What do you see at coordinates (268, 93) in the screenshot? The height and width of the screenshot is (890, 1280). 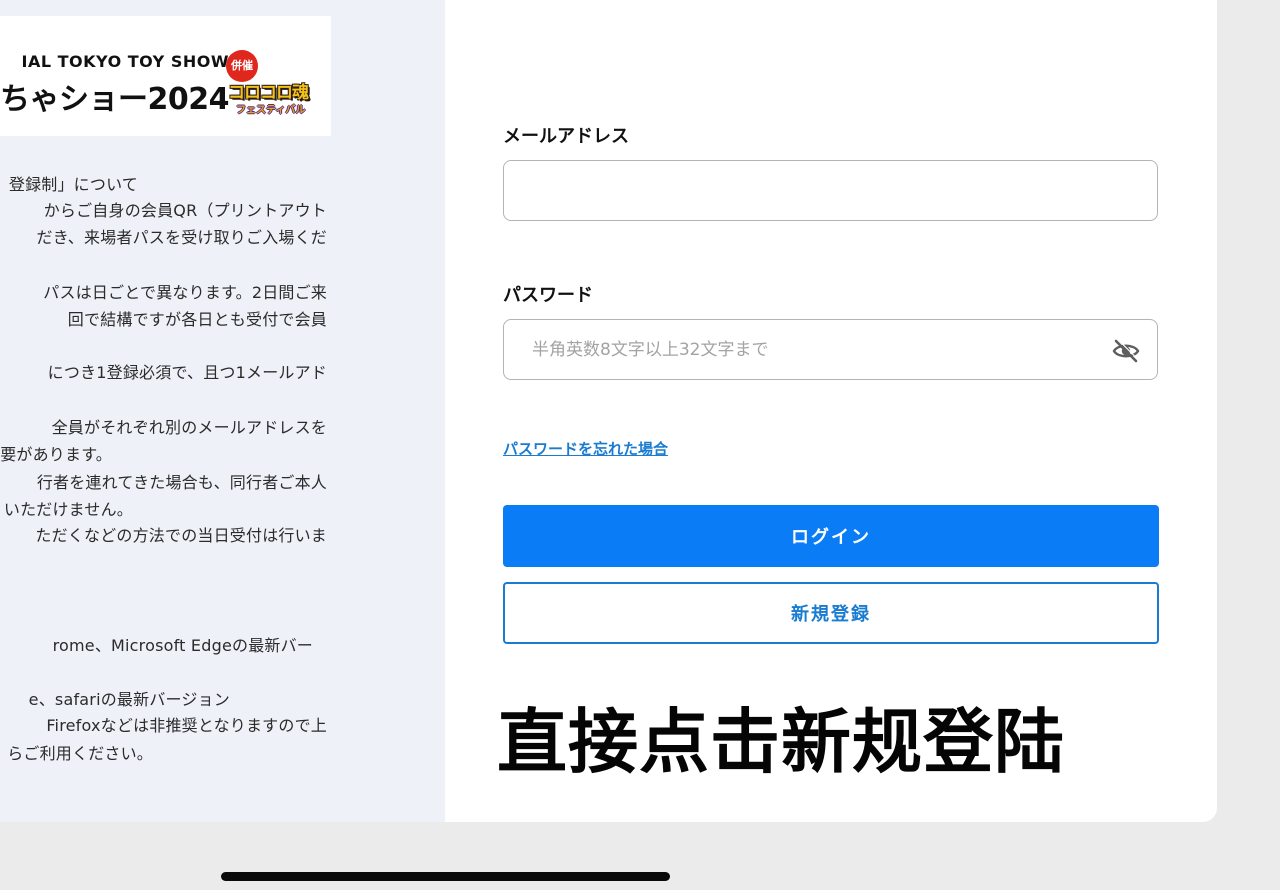 I see `corocoro-logo: コロコロ魂` at bounding box center [268, 93].